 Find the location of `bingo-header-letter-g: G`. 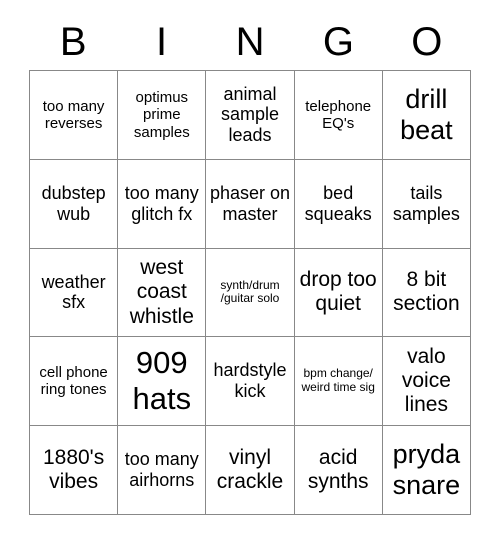

bingo-header-letter-g: G is located at coordinates (338, 42).